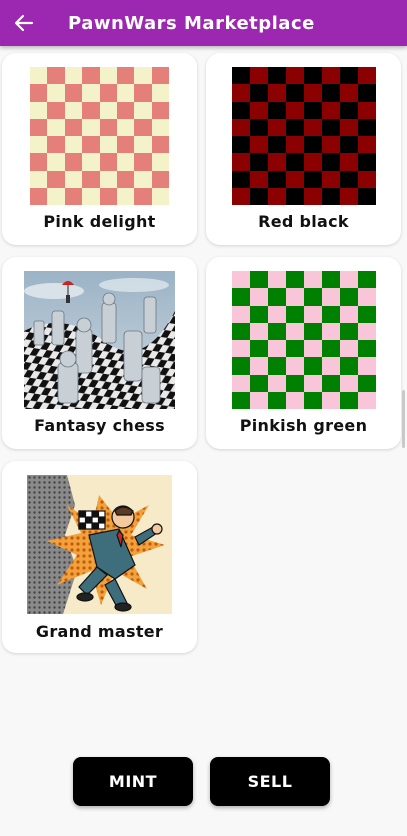  What do you see at coordinates (133, 781) in the screenshot?
I see `mint-button: MINT` at bounding box center [133, 781].